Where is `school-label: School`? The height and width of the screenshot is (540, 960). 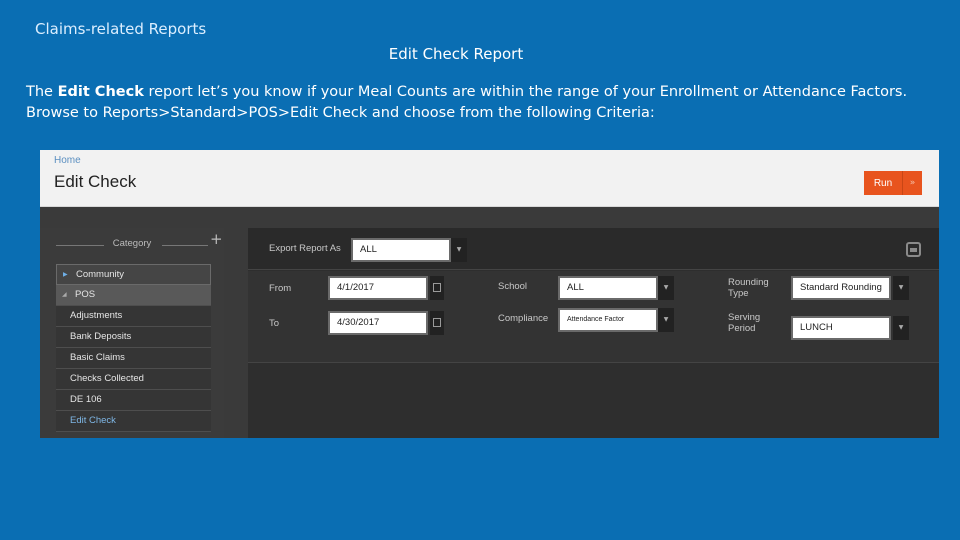
school-label: School is located at coordinates (513, 286).